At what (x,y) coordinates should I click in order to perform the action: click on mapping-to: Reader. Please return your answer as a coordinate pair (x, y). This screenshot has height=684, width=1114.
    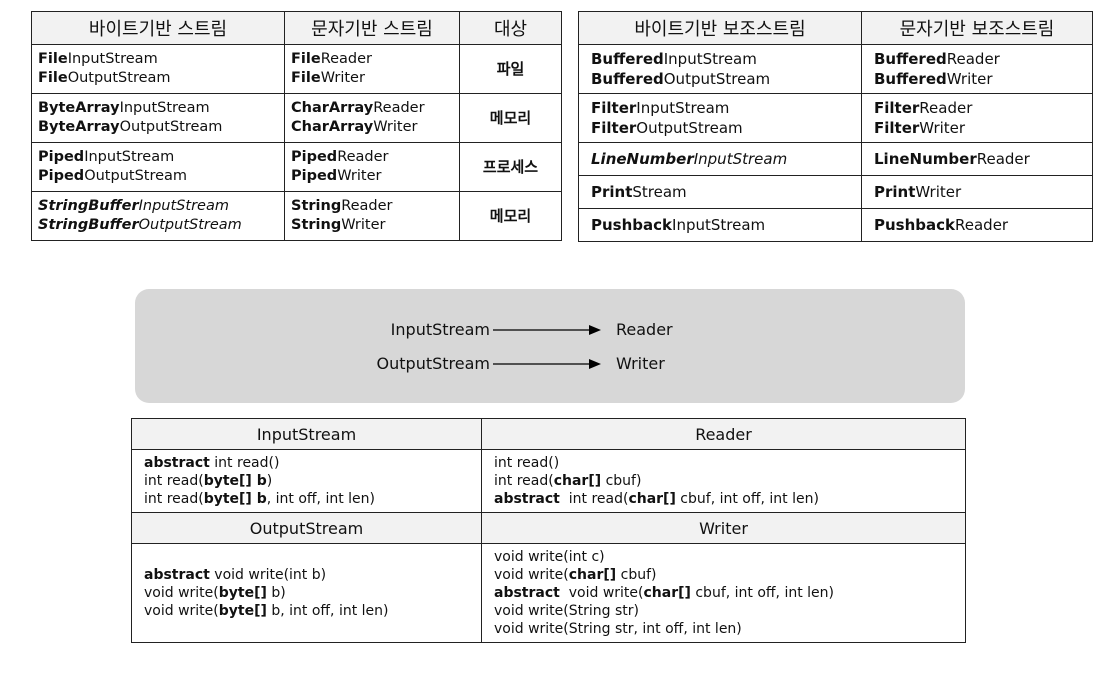
    Looking at the image, I should click on (644, 329).